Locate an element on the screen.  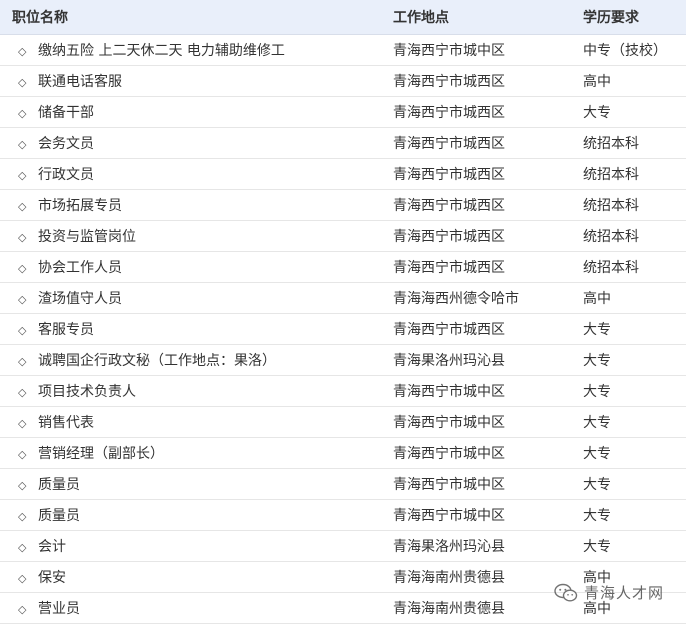
job-title-cell: ◇ 项目技术负责人 is located at coordinates (191, 391).